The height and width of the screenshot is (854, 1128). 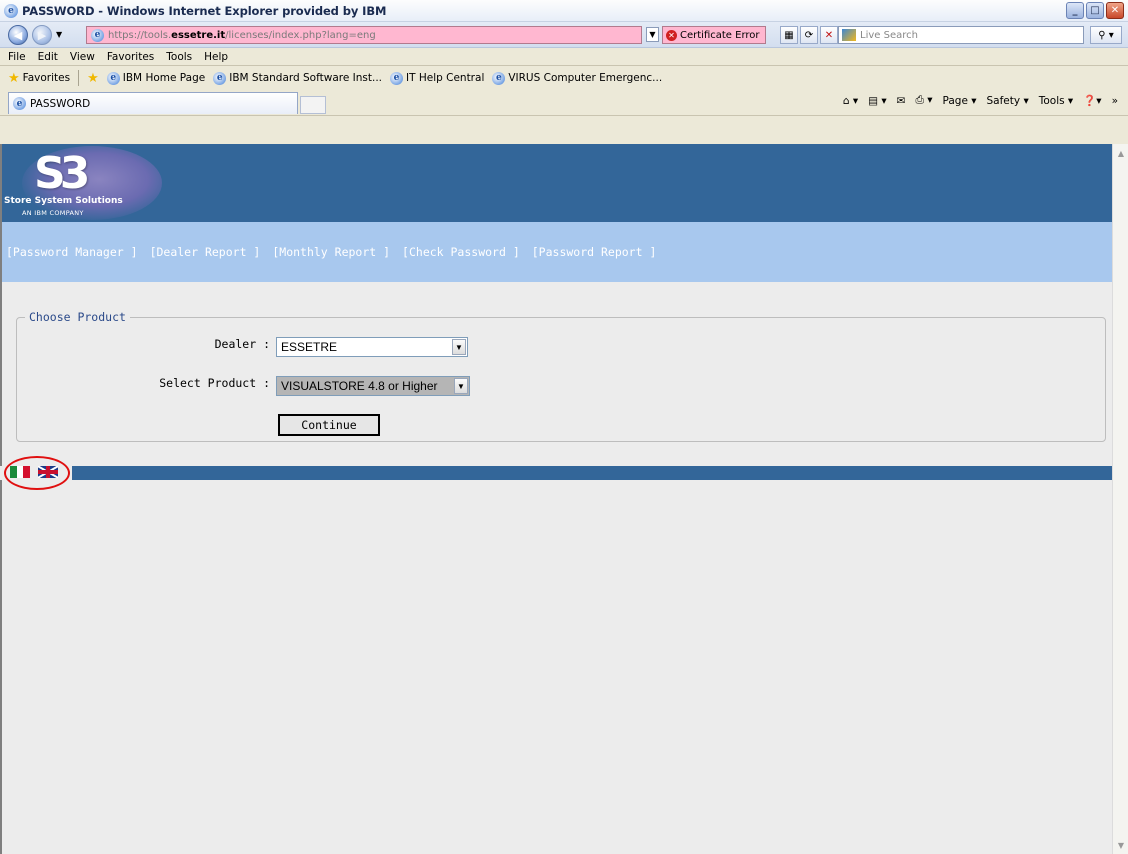 What do you see at coordinates (17, 57) in the screenshot?
I see `menu-file: File` at bounding box center [17, 57].